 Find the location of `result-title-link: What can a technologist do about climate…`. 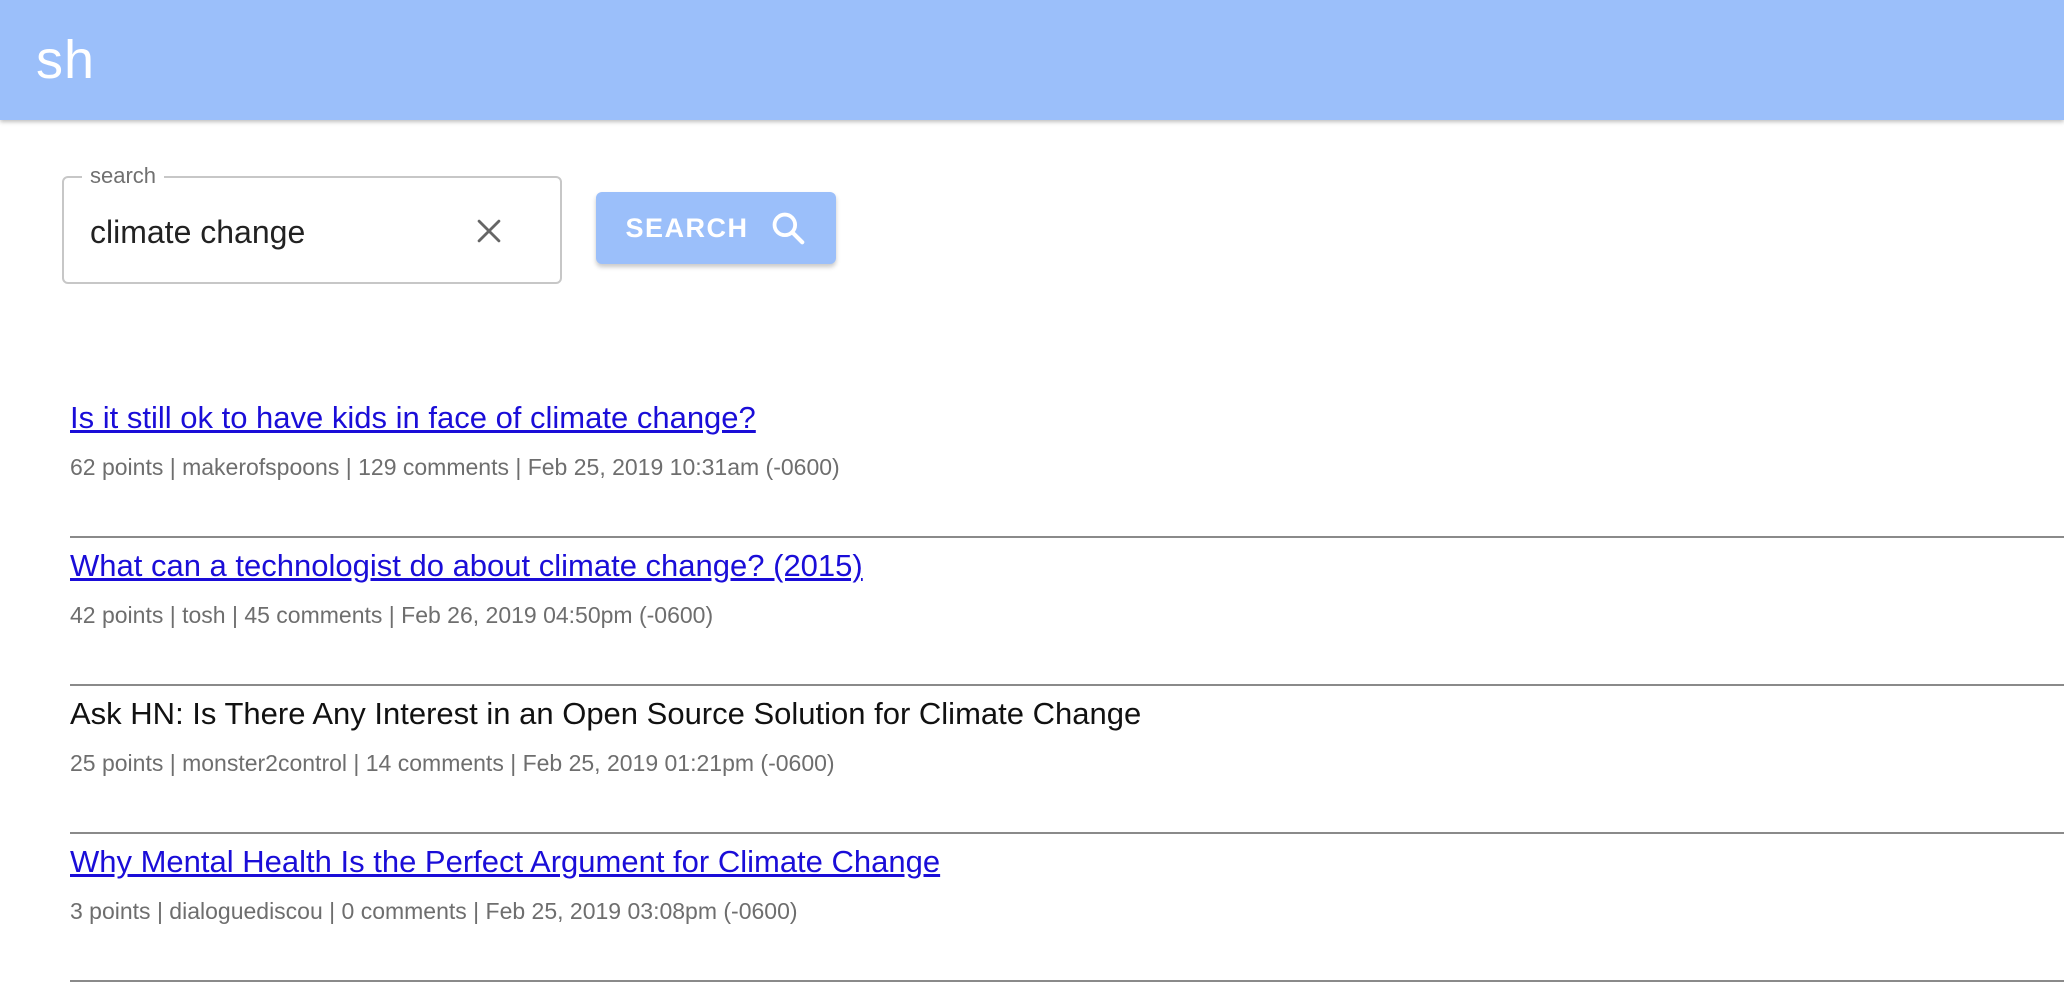

result-title-link: What can a technologist do about climate… is located at coordinates (466, 566).